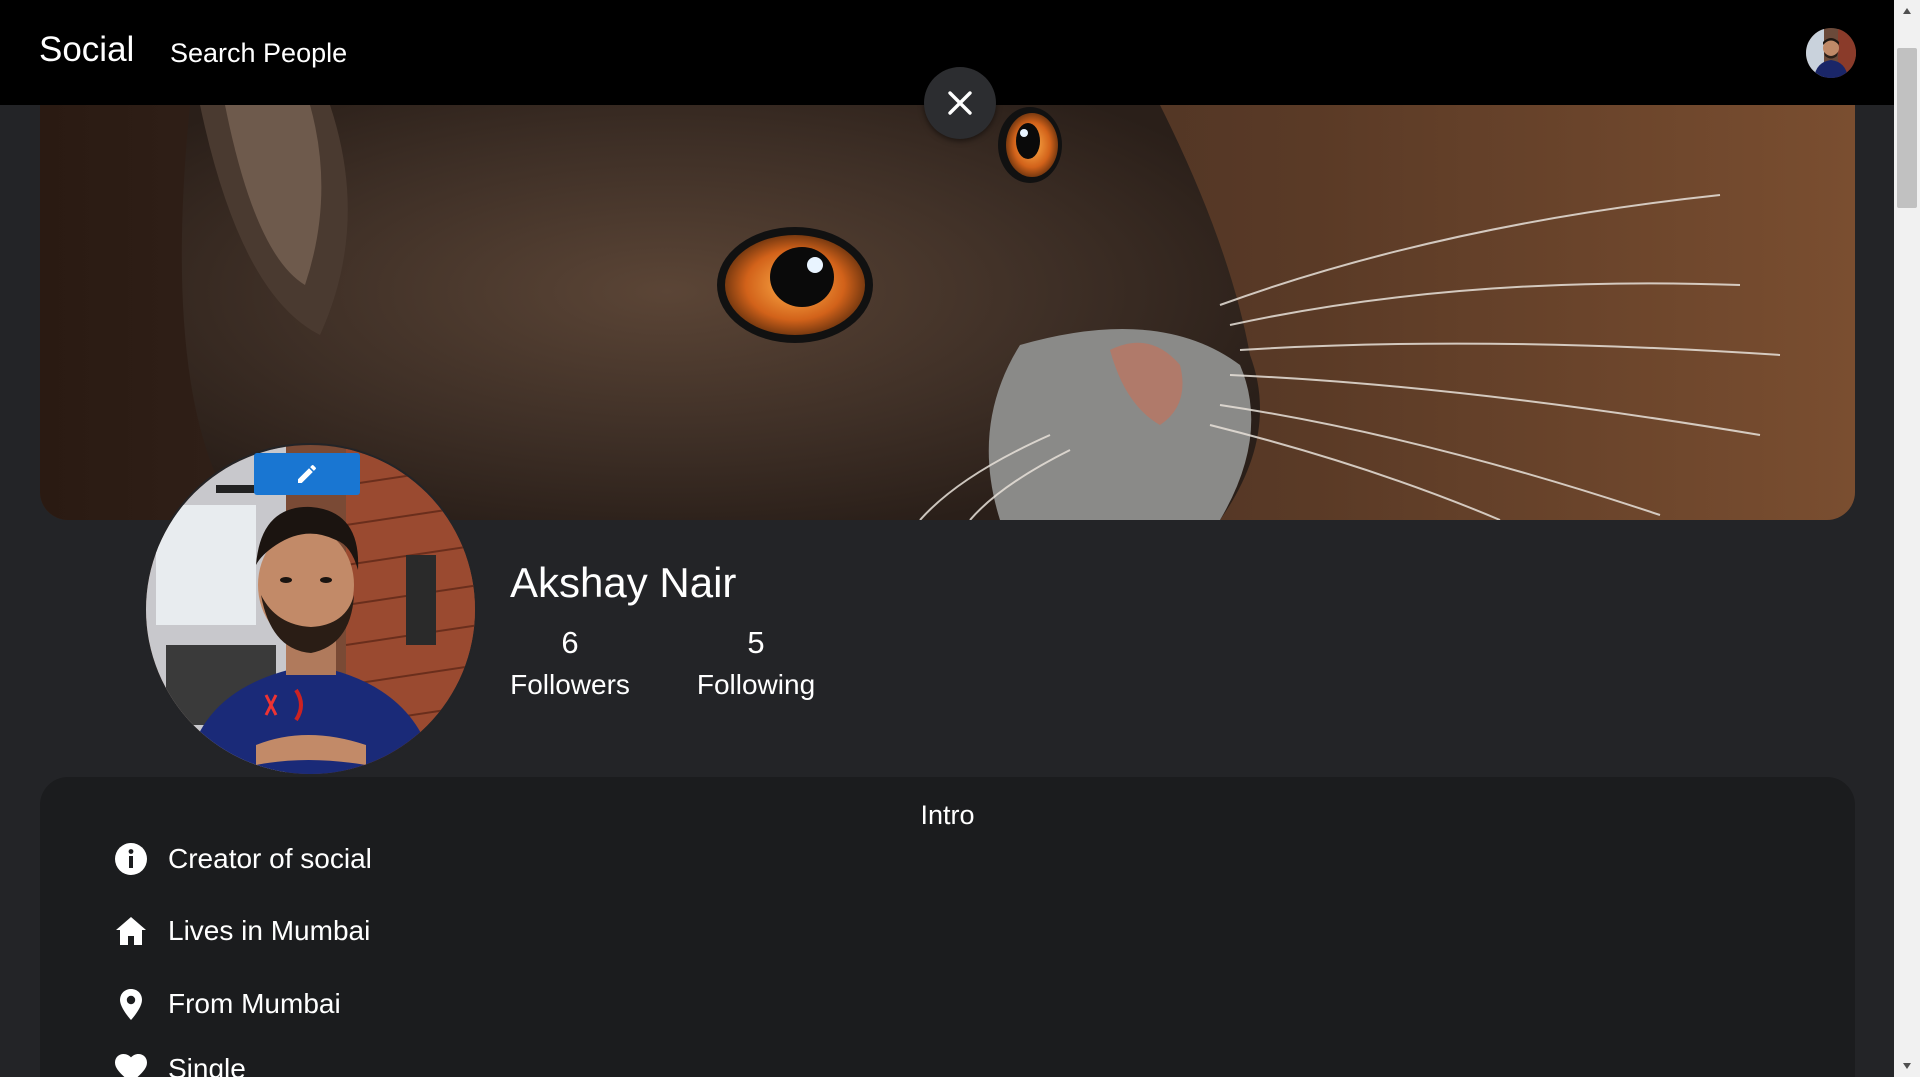 The height and width of the screenshot is (1077, 1920). I want to click on brand-logo: Social, so click(86, 50).